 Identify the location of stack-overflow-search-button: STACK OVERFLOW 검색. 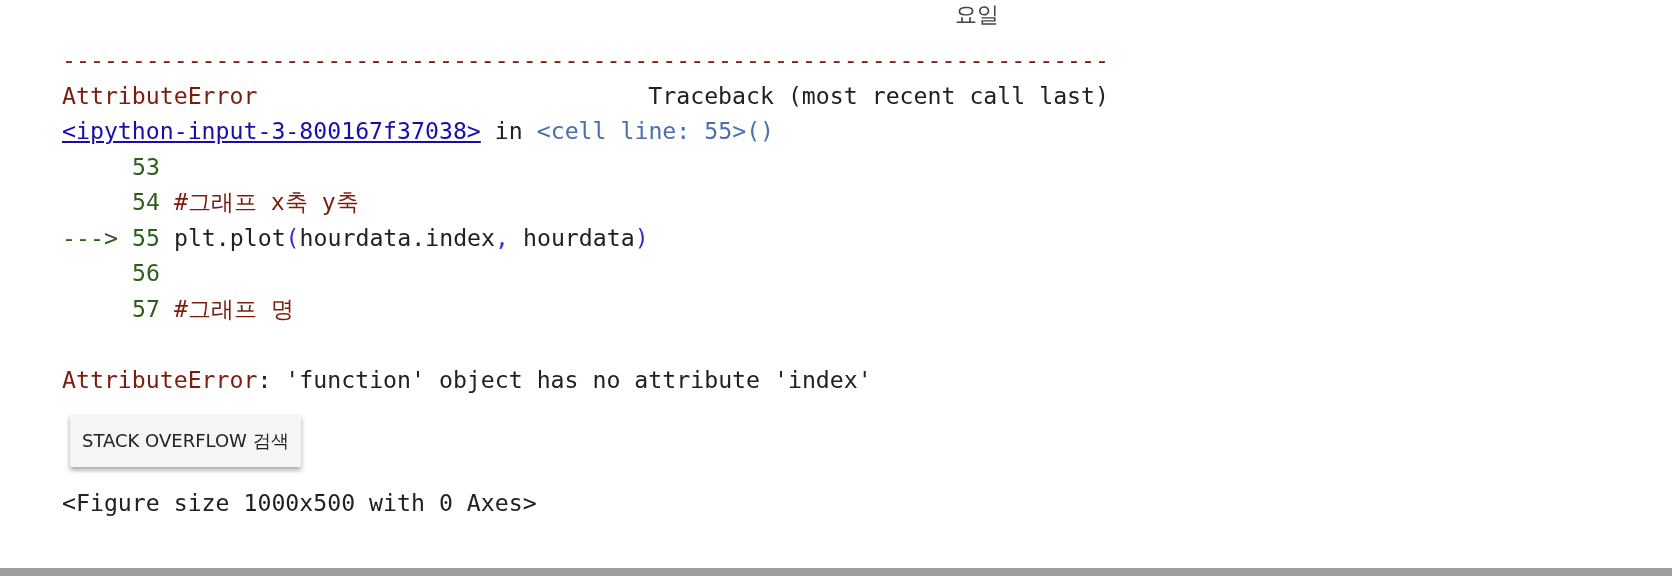
(185, 441).